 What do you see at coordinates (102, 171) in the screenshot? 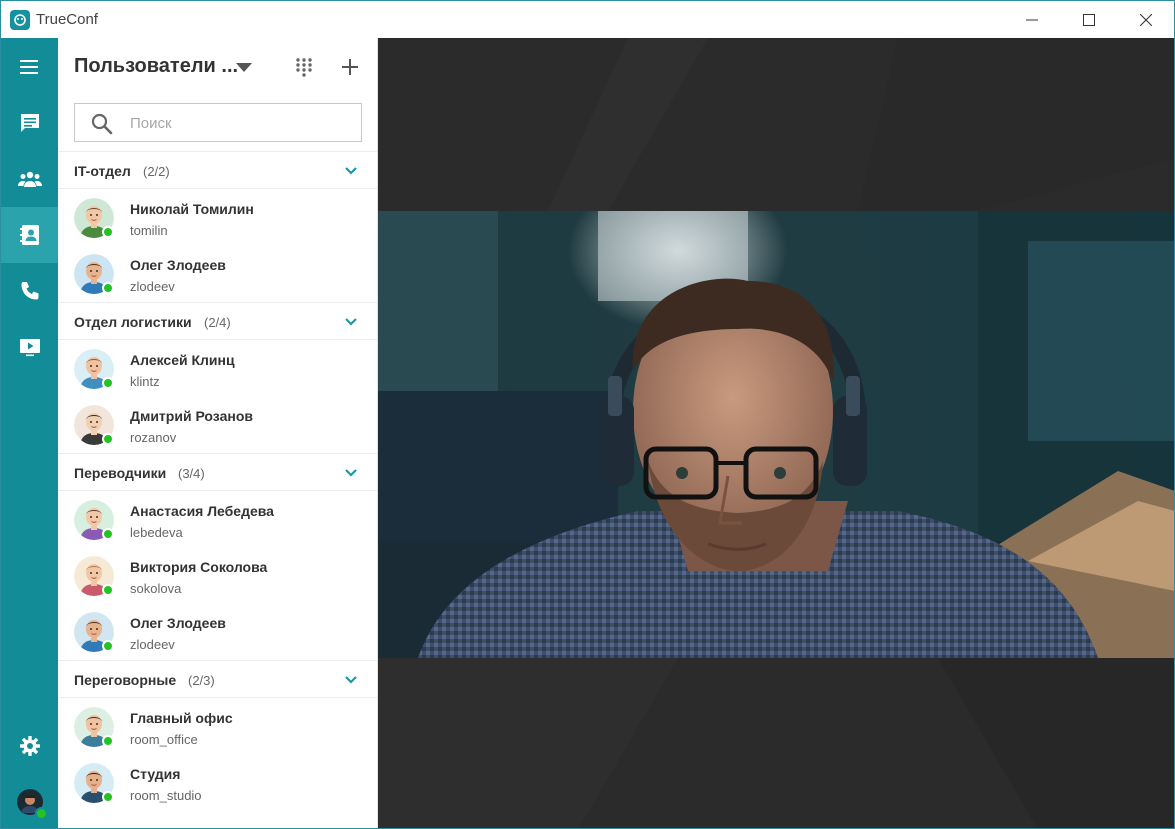
I see `group-name: IT-отдел` at bounding box center [102, 171].